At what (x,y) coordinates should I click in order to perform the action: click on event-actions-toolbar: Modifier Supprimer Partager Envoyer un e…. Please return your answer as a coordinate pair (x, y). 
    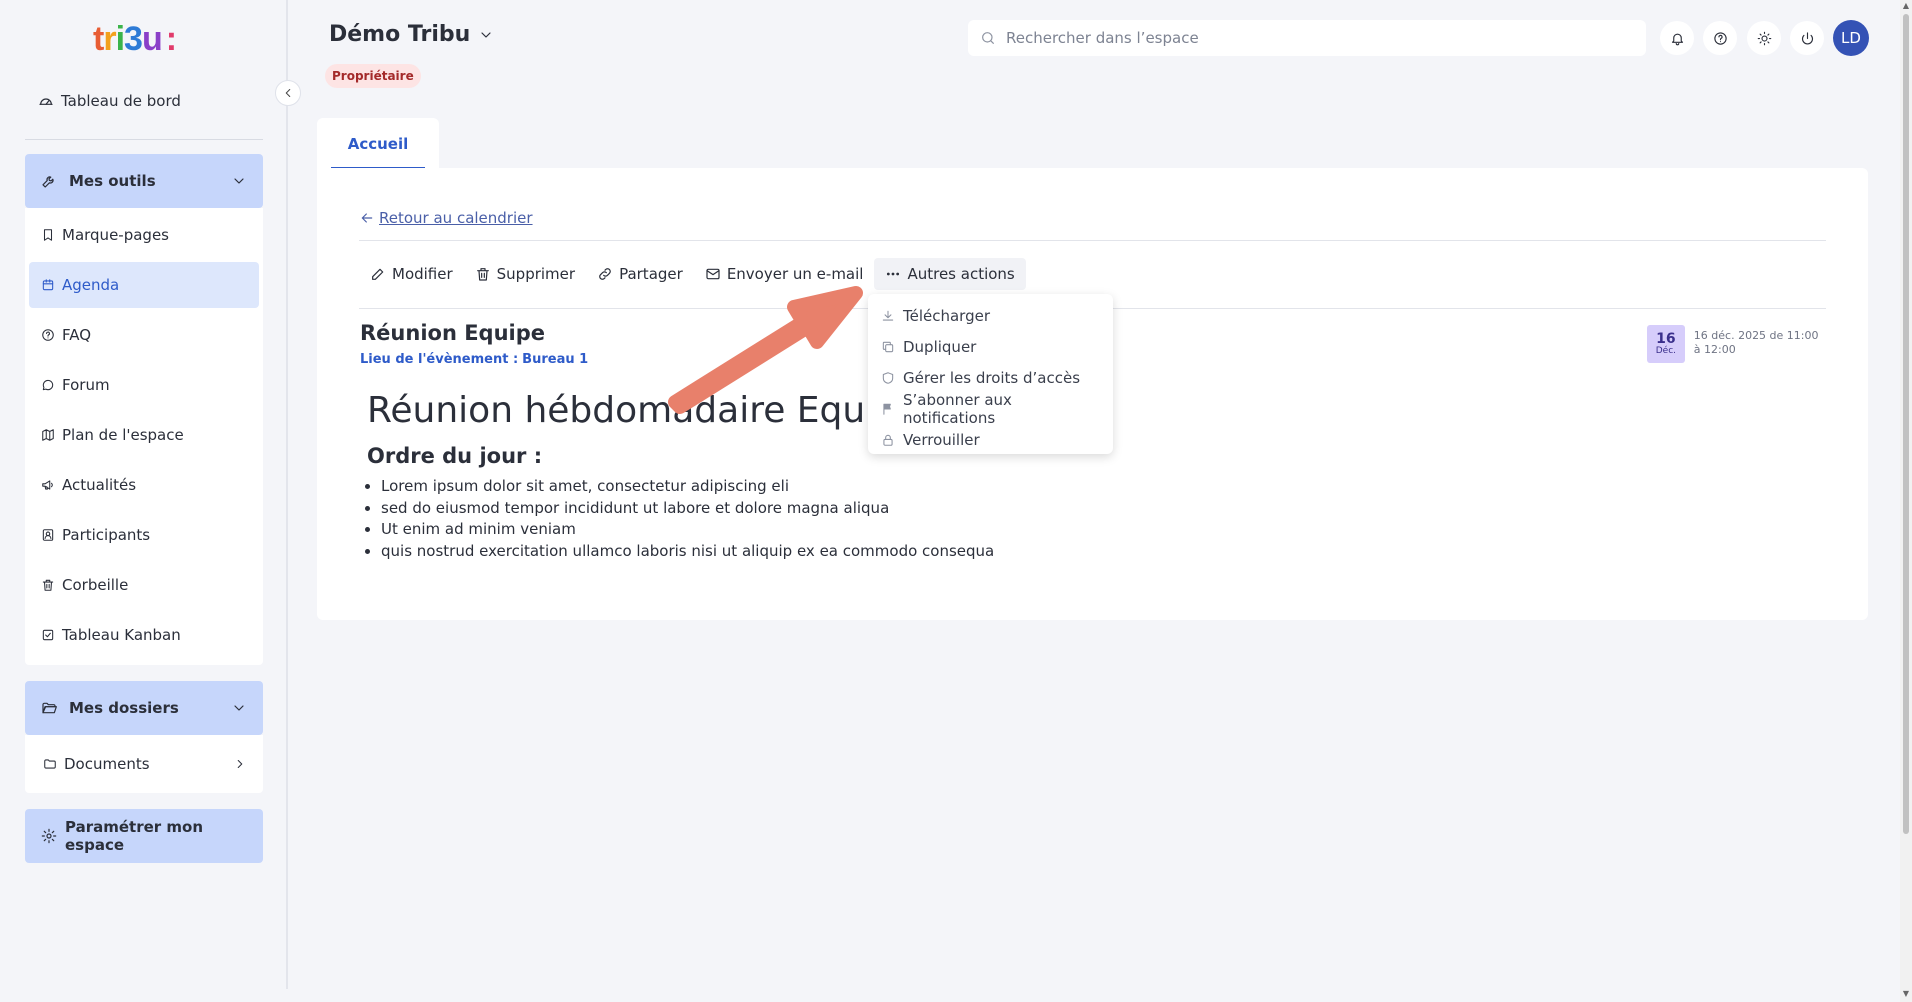
    Looking at the image, I should click on (693, 274).